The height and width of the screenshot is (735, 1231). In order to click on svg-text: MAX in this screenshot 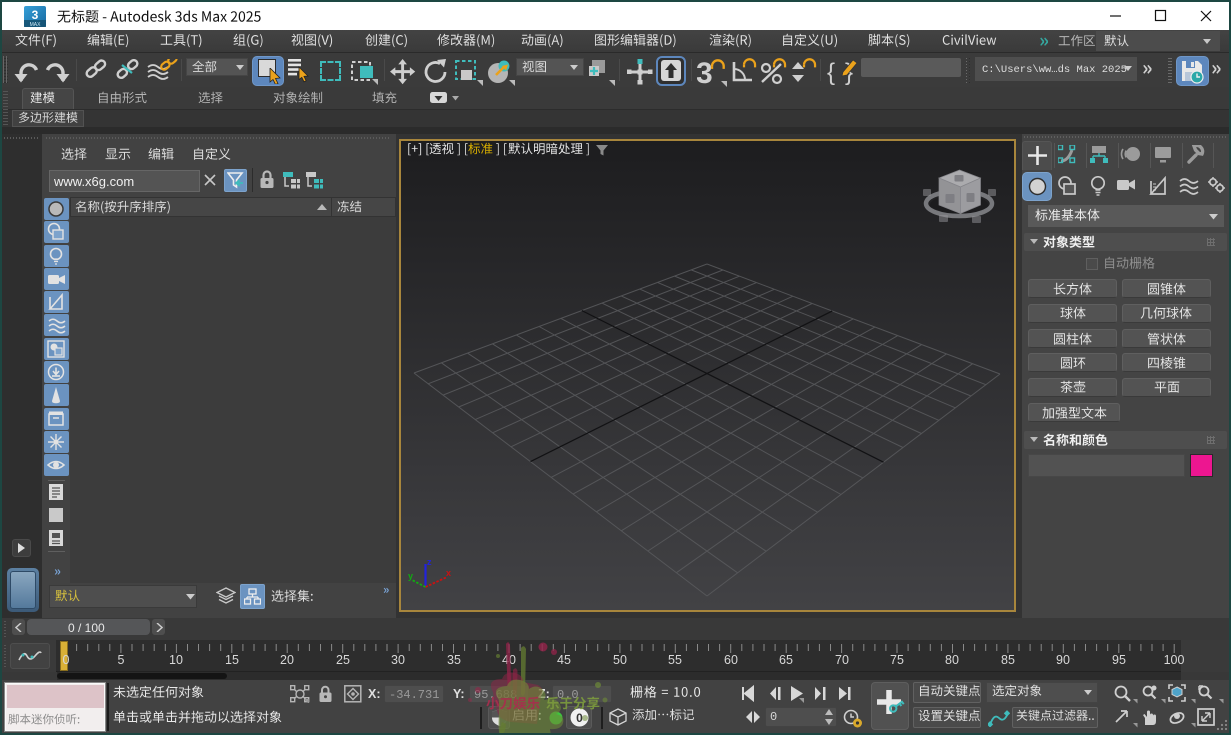, I will do `click(36, 24)`.